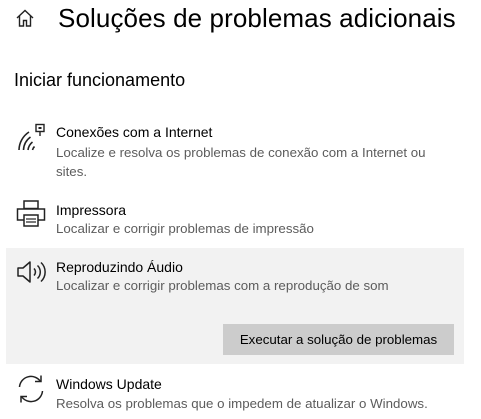  I want to click on home-icon, so click(25, 18).